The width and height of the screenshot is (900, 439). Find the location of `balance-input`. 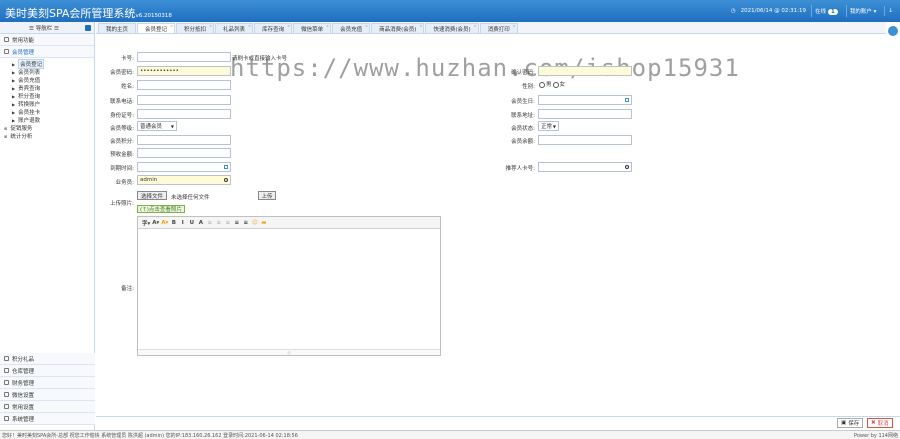

balance-input is located at coordinates (585, 140).